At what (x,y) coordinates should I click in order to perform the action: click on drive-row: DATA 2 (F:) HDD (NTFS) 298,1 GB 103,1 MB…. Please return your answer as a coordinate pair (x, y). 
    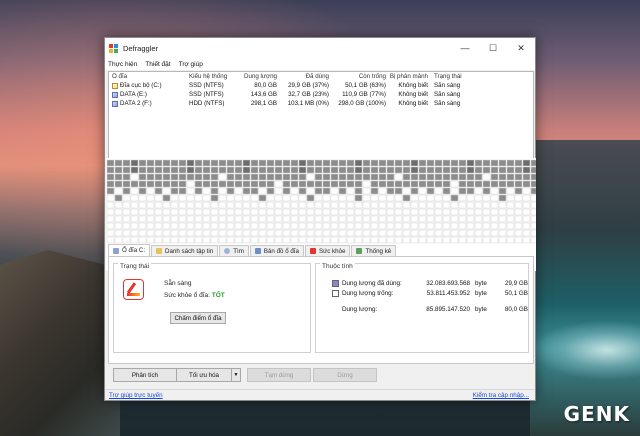
    Looking at the image, I should click on (321, 103).